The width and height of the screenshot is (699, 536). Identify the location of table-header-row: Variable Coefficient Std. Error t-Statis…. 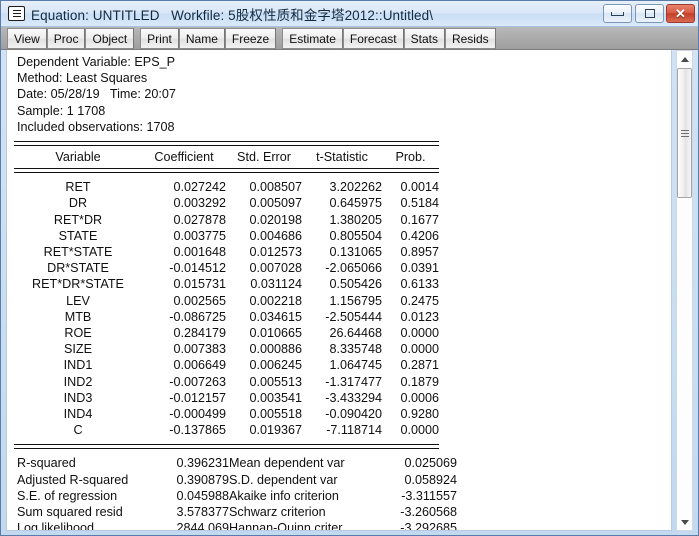
(226, 157).